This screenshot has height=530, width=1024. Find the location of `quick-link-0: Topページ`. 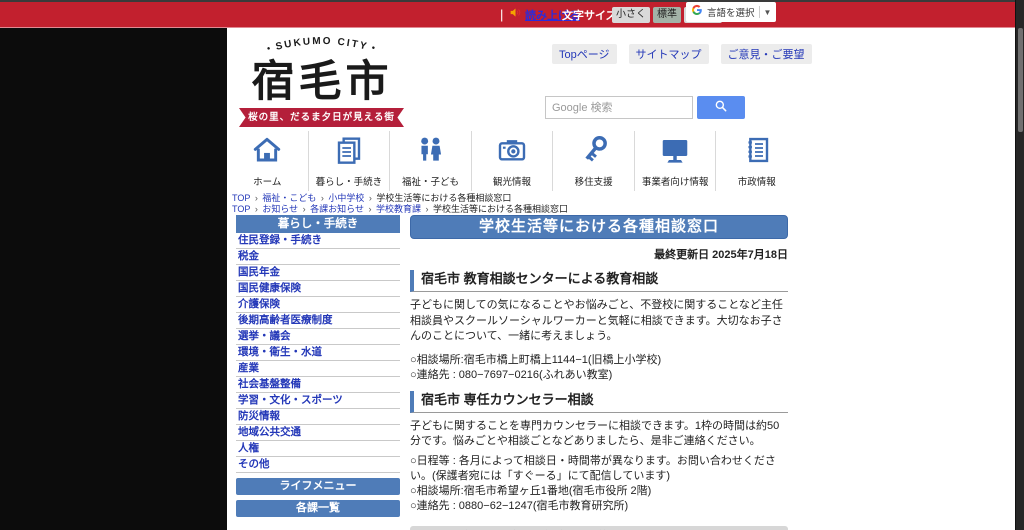

quick-link-0: Topページ is located at coordinates (584, 54).